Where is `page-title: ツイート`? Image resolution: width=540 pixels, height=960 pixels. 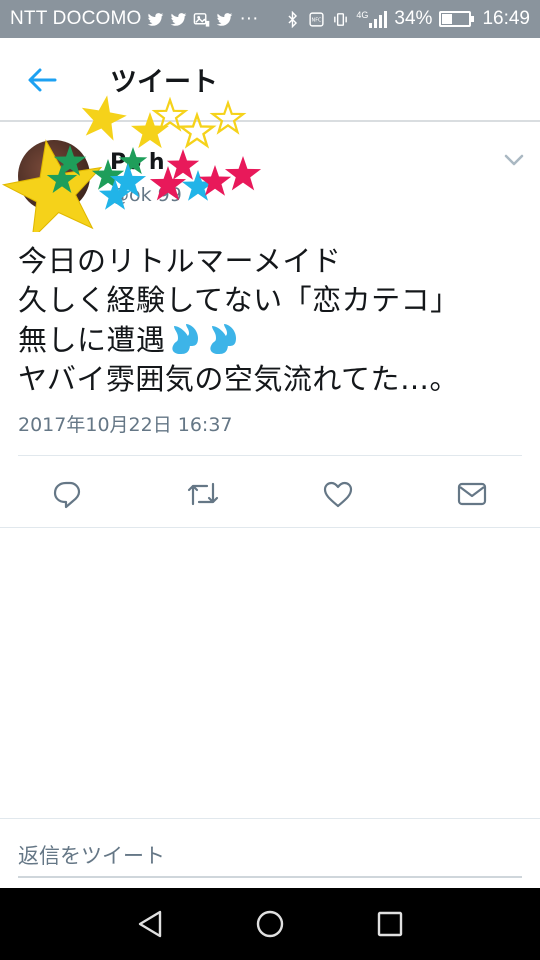
page-title: ツイート is located at coordinates (164, 82).